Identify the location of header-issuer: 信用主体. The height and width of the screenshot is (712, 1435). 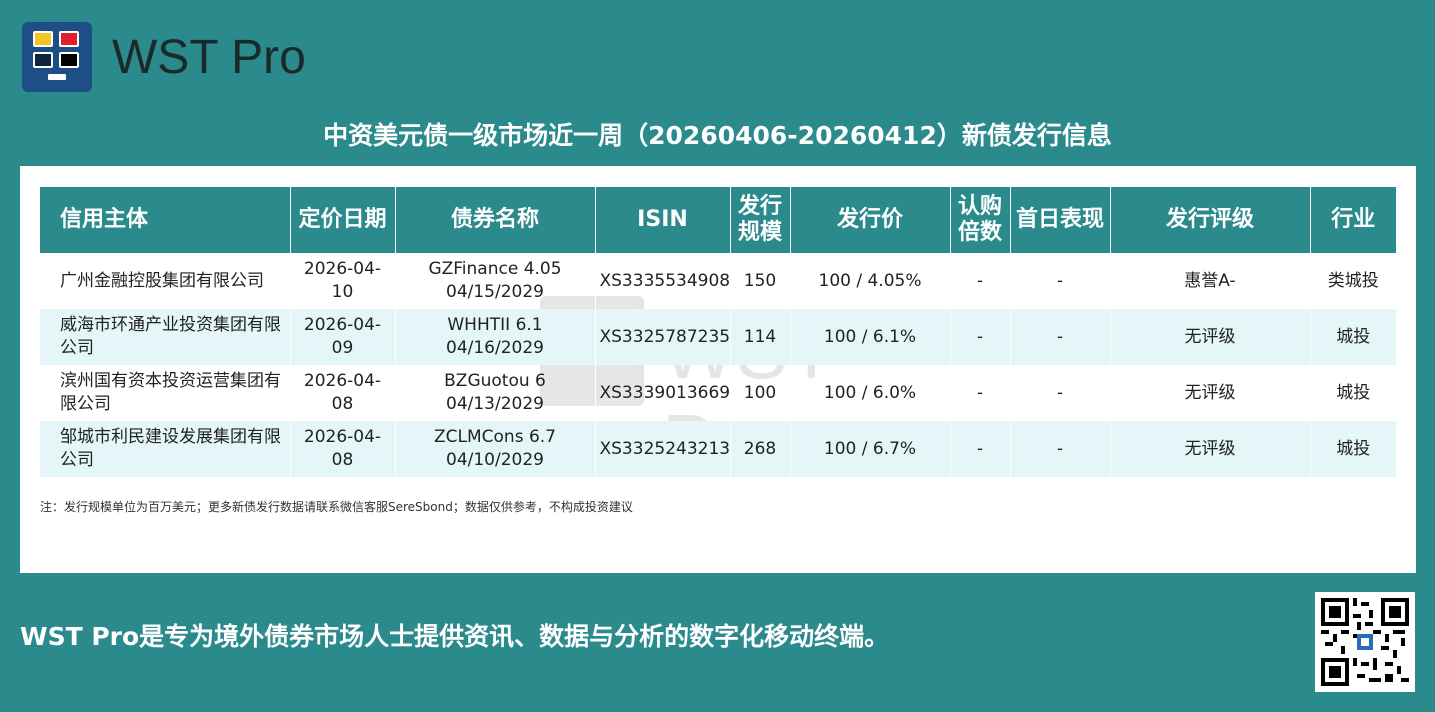
(165, 220).